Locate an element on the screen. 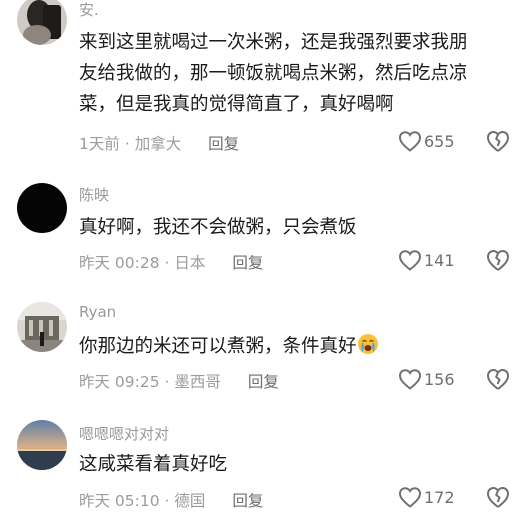  crying-face-emoji is located at coordinates (367, 344).